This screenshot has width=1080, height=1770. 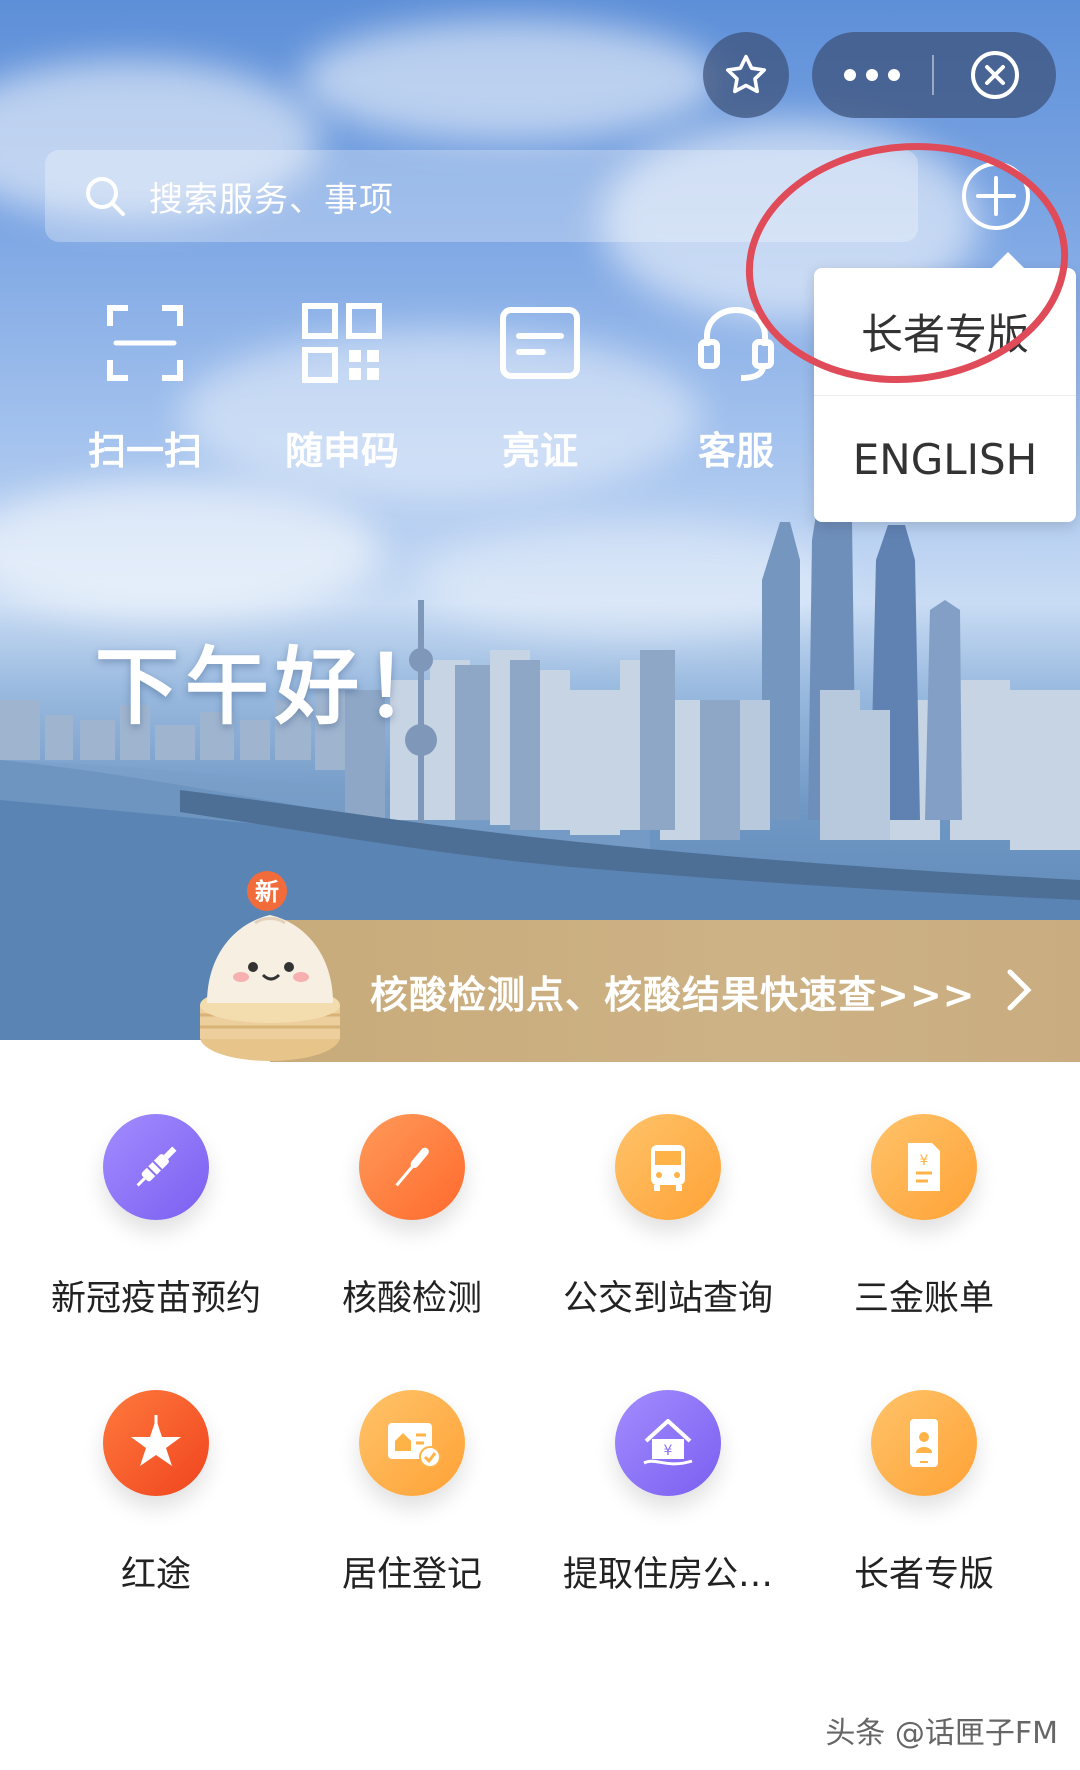 I want to click on close-button, so click(x=995, y=75).